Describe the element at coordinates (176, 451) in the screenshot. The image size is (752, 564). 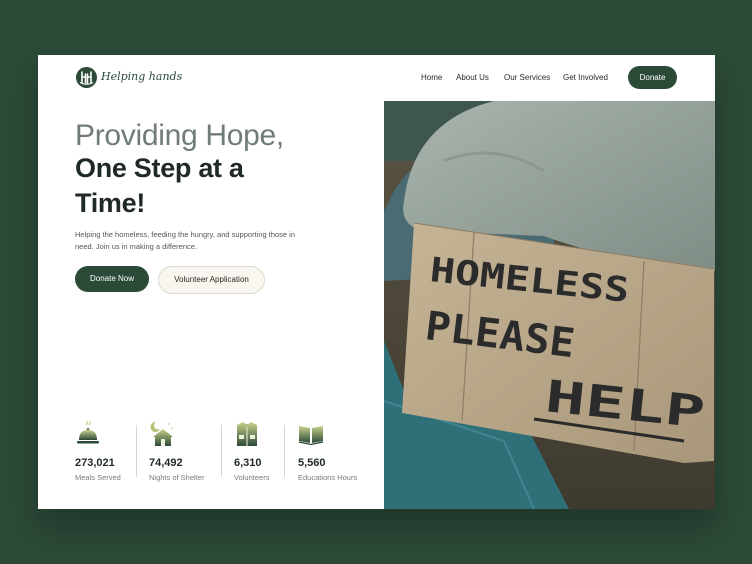
I see `stat-shelter: 74,492 Nights of Shelter` at that location.